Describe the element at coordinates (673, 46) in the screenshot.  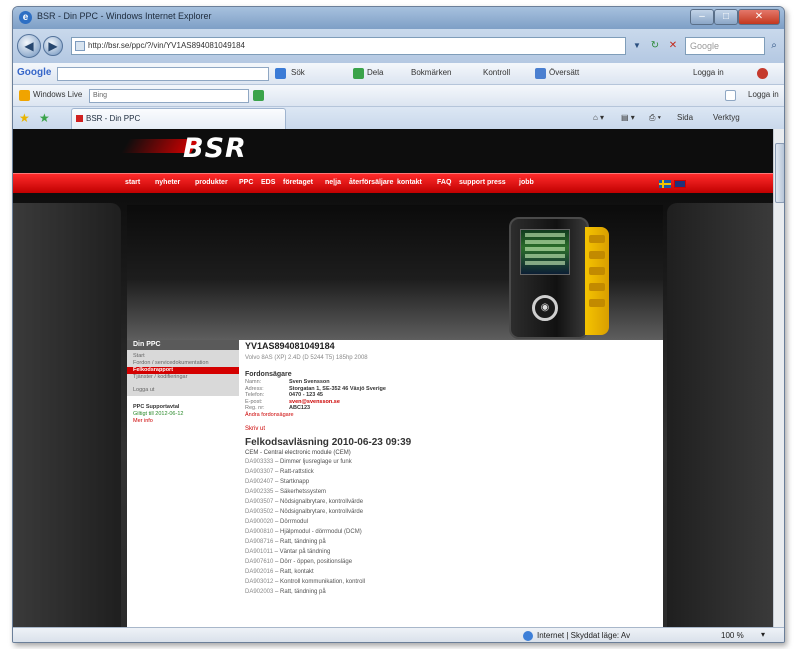
I see `stop-icon: ✕` at that location.